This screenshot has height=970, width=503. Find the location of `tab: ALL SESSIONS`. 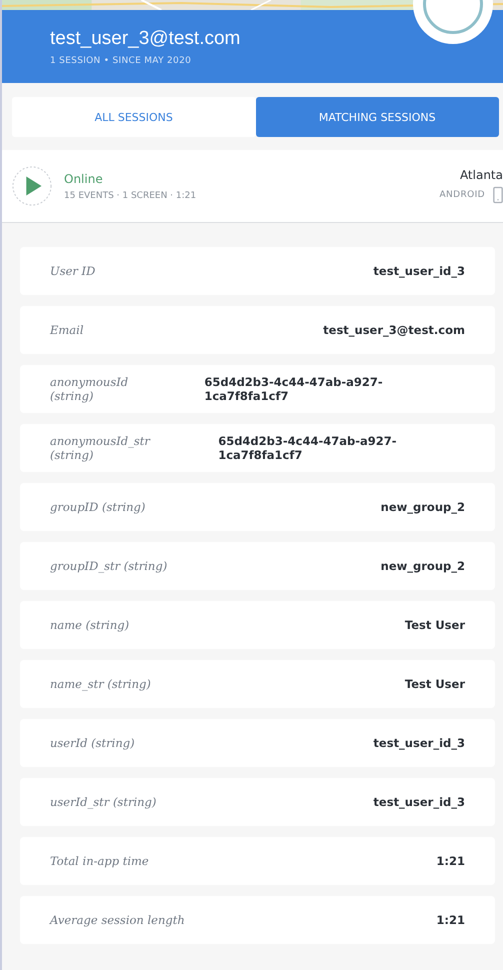

tab: ALL SESSIONS is located at coordinates (134, 117).